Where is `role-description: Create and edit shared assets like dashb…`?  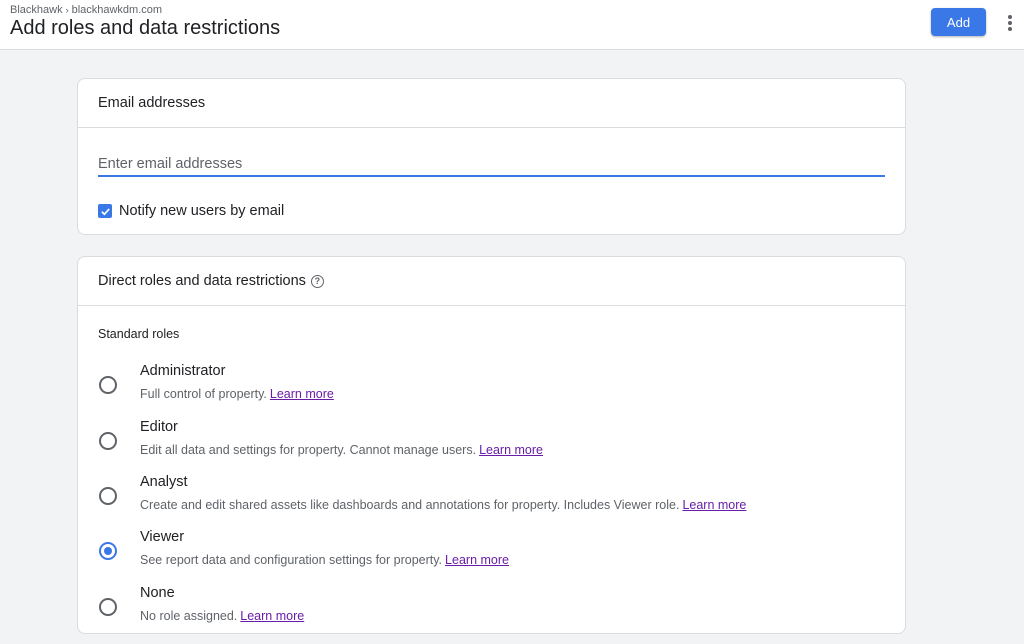
role-description: Create and edit shared assets like dashb… is located at coordinates (443, 505).